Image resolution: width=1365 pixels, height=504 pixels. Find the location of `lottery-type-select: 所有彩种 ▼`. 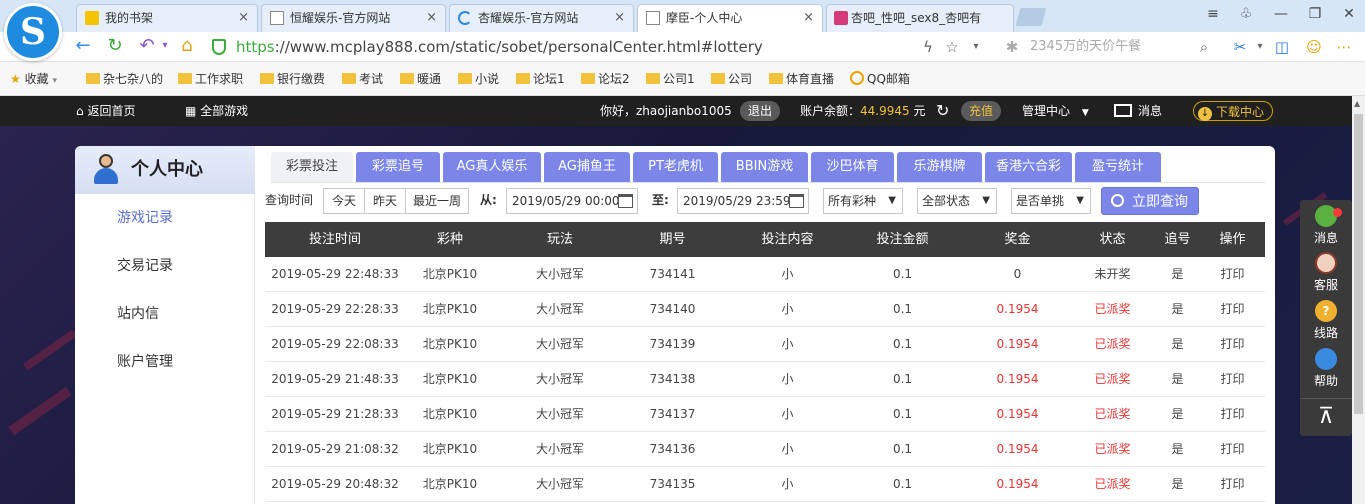

lottery-type-select: 所有彩种 ▼ is located at coordinates (863, 201).